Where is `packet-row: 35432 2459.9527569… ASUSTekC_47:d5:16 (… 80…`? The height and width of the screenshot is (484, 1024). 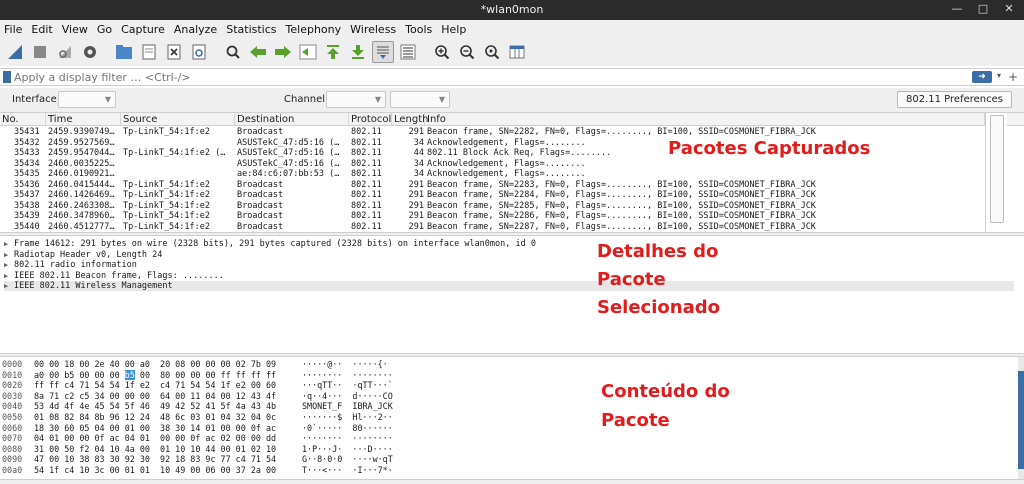
packet-row: 35432 2459.9527569… ASUSTekC_47:d5:16 (… 80… is located at coordinates (512, 143).